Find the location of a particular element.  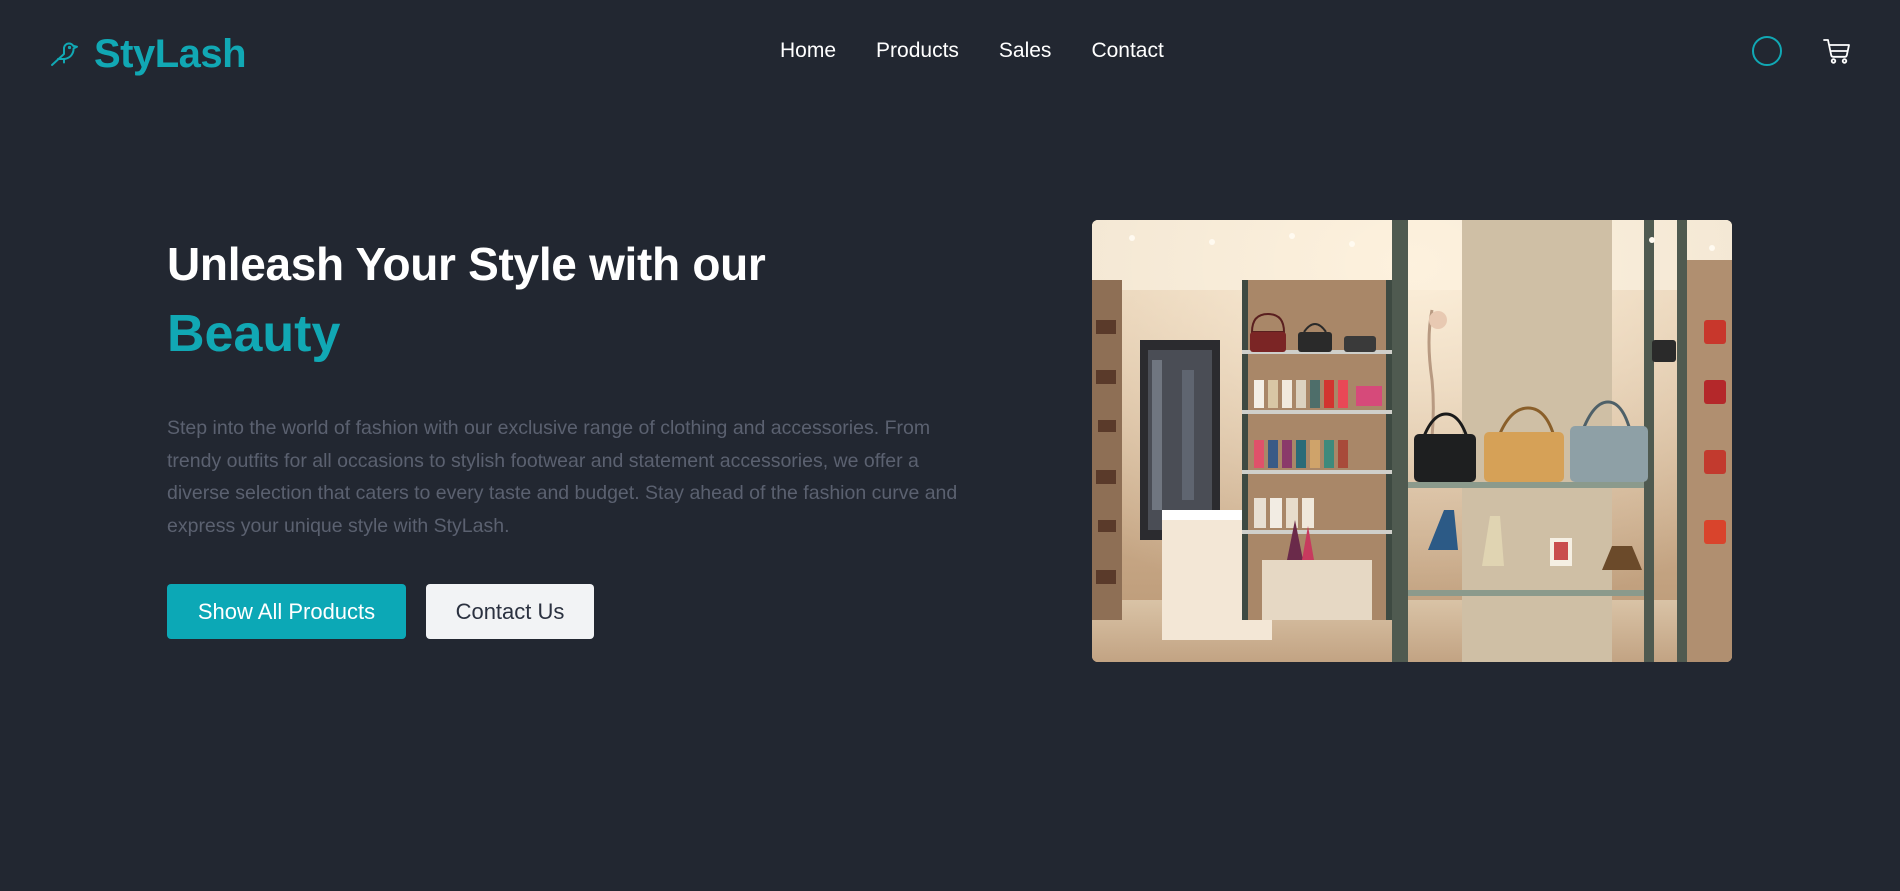

brand-name: StyLash is located at coordinates (170, 54).